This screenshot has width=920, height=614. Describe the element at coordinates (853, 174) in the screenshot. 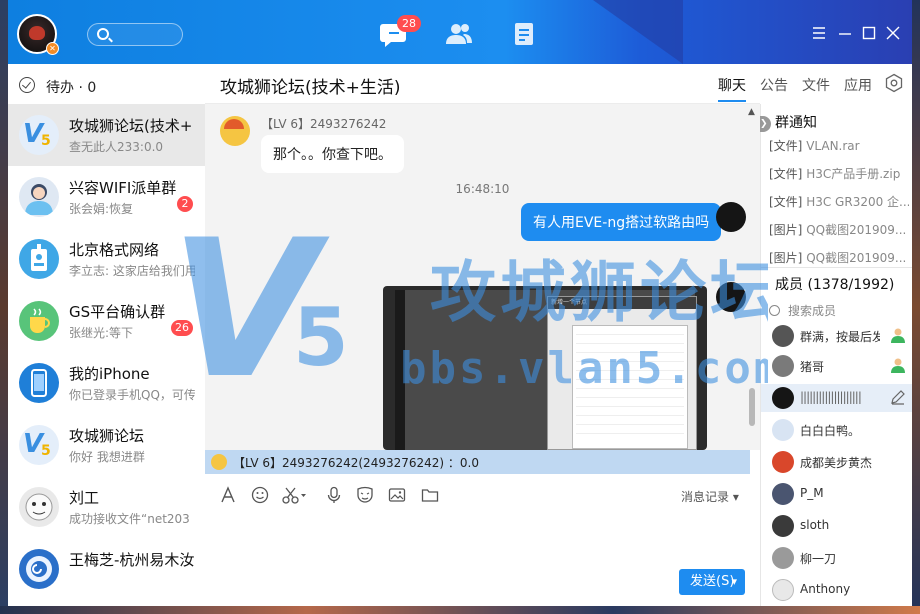

I see `notice-text: H3C产品手册.zip` at that location.